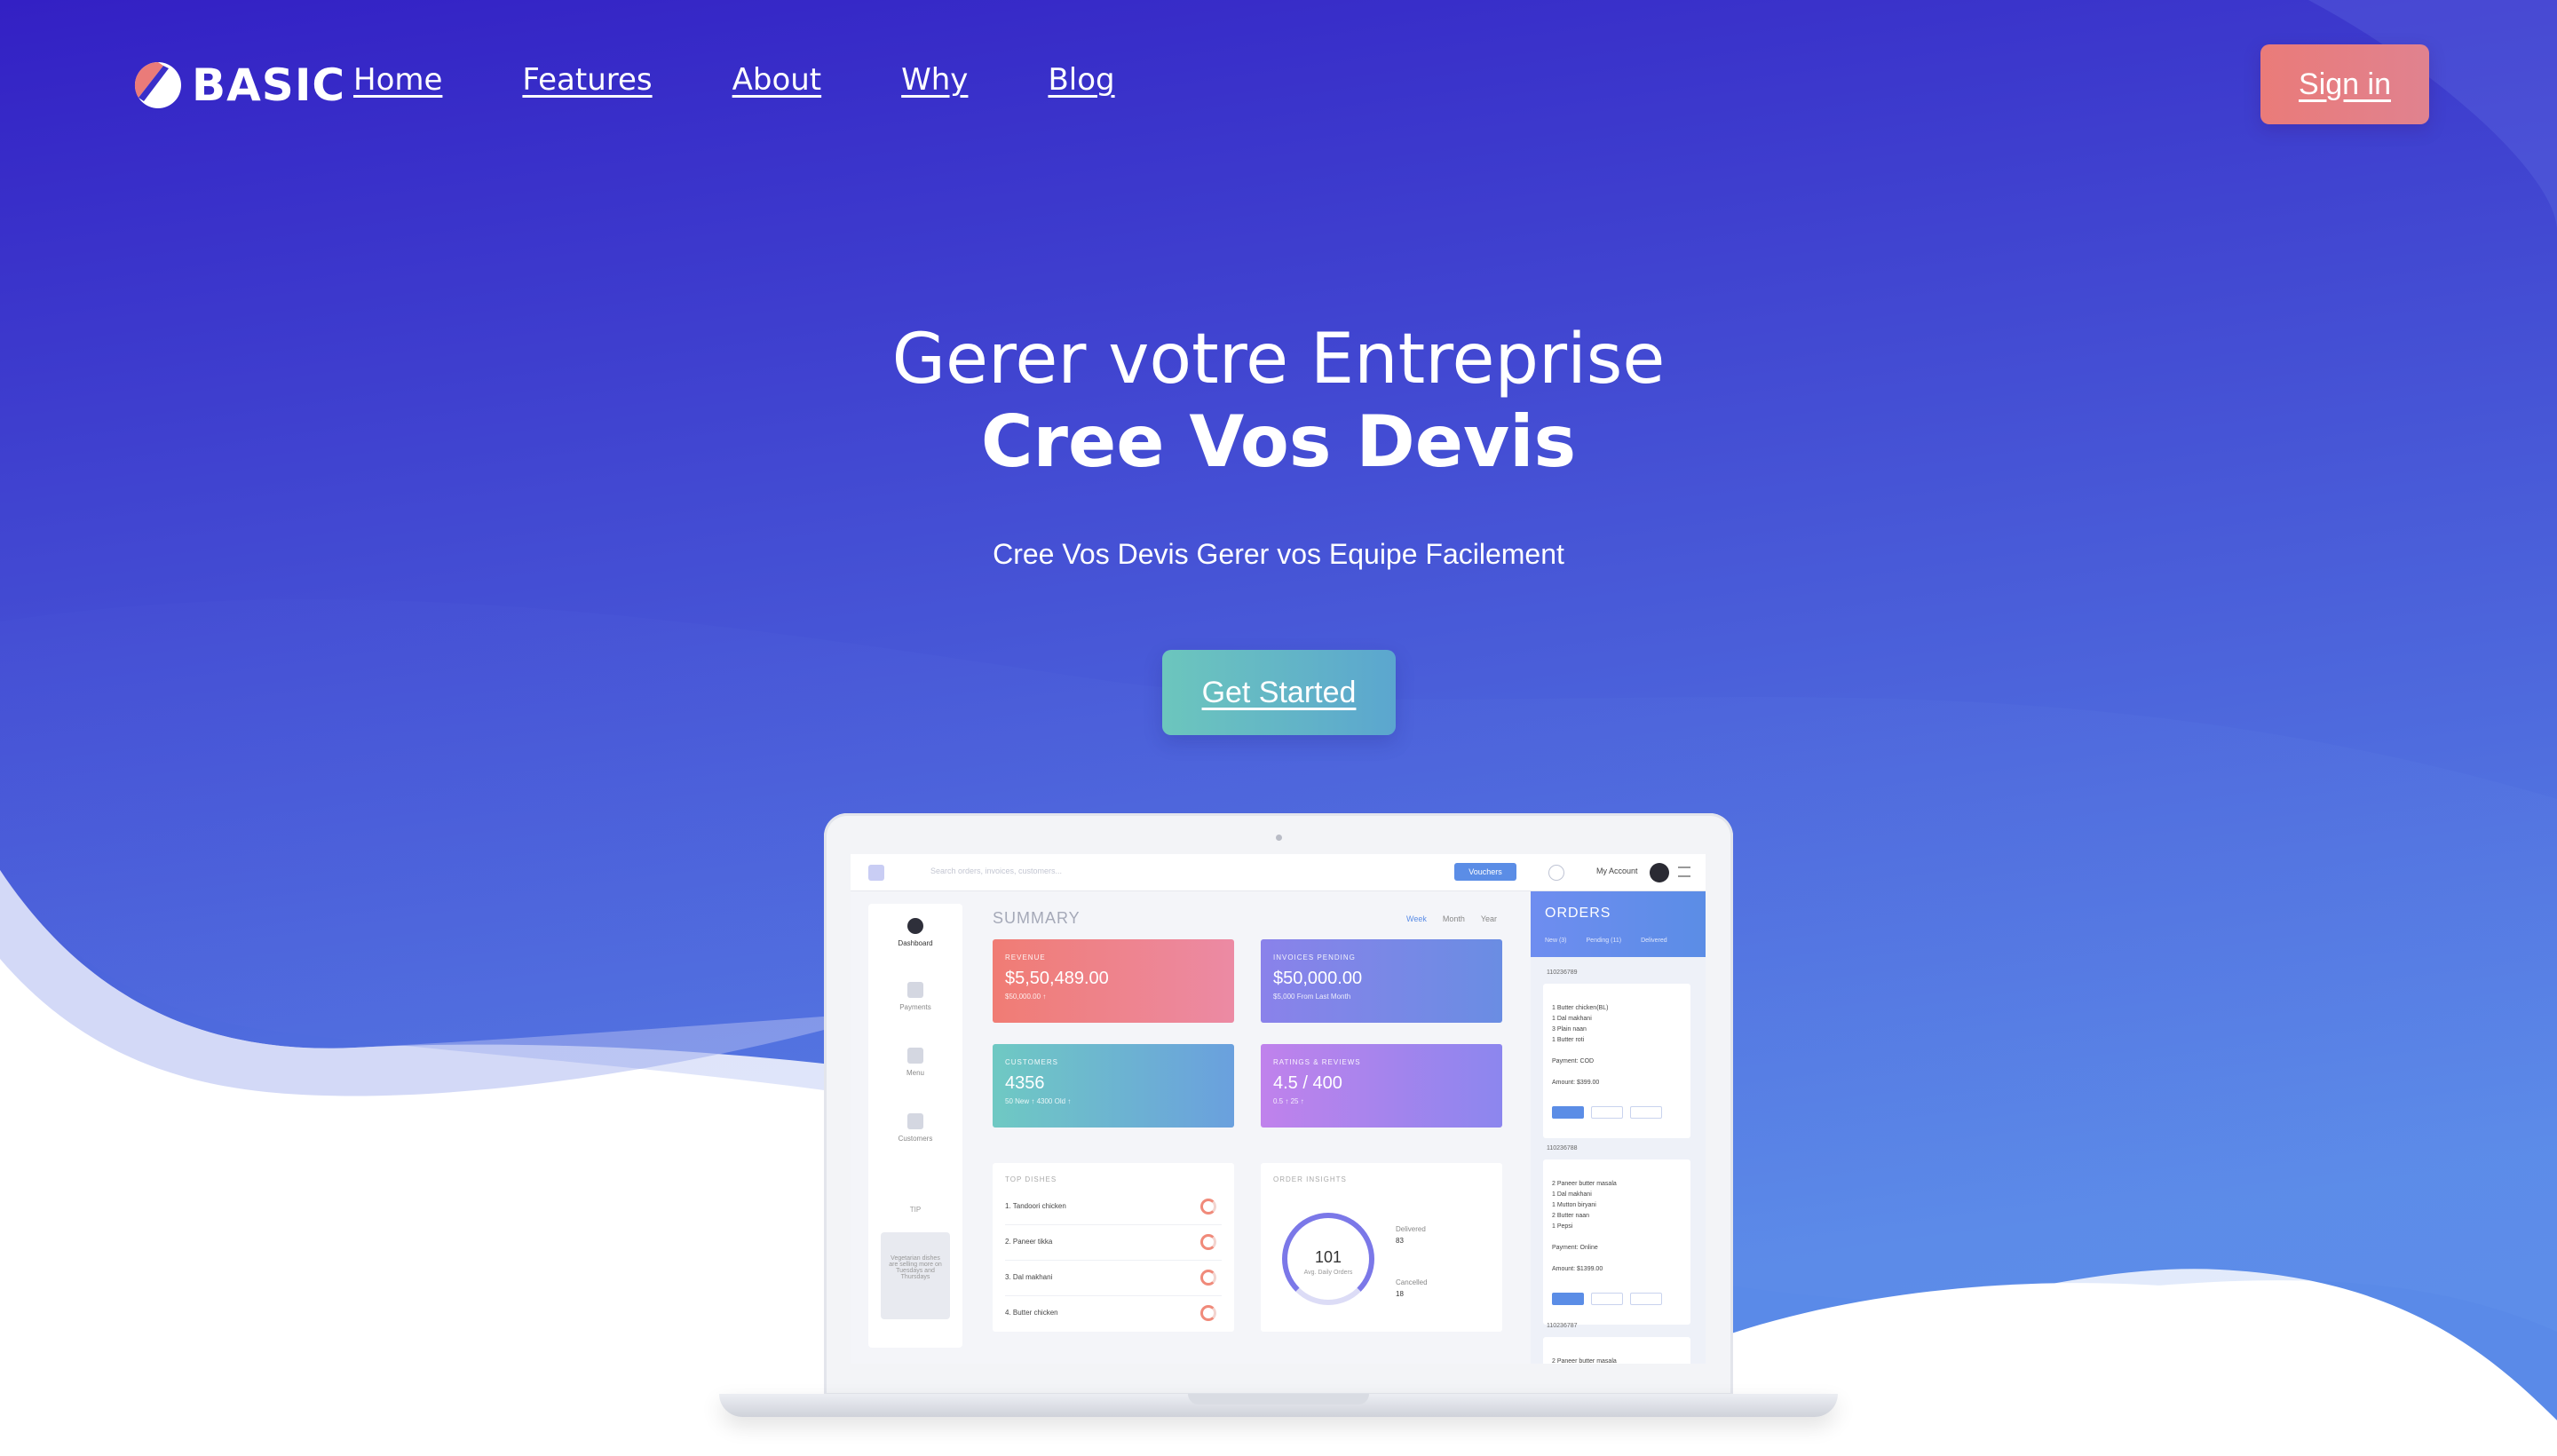 This screenshot has height=1456, width=2557. Describe the element at coordinates (1328, 1273) in the screenshot. I see `donut-caption: Avg. Daily Orders` at that location.